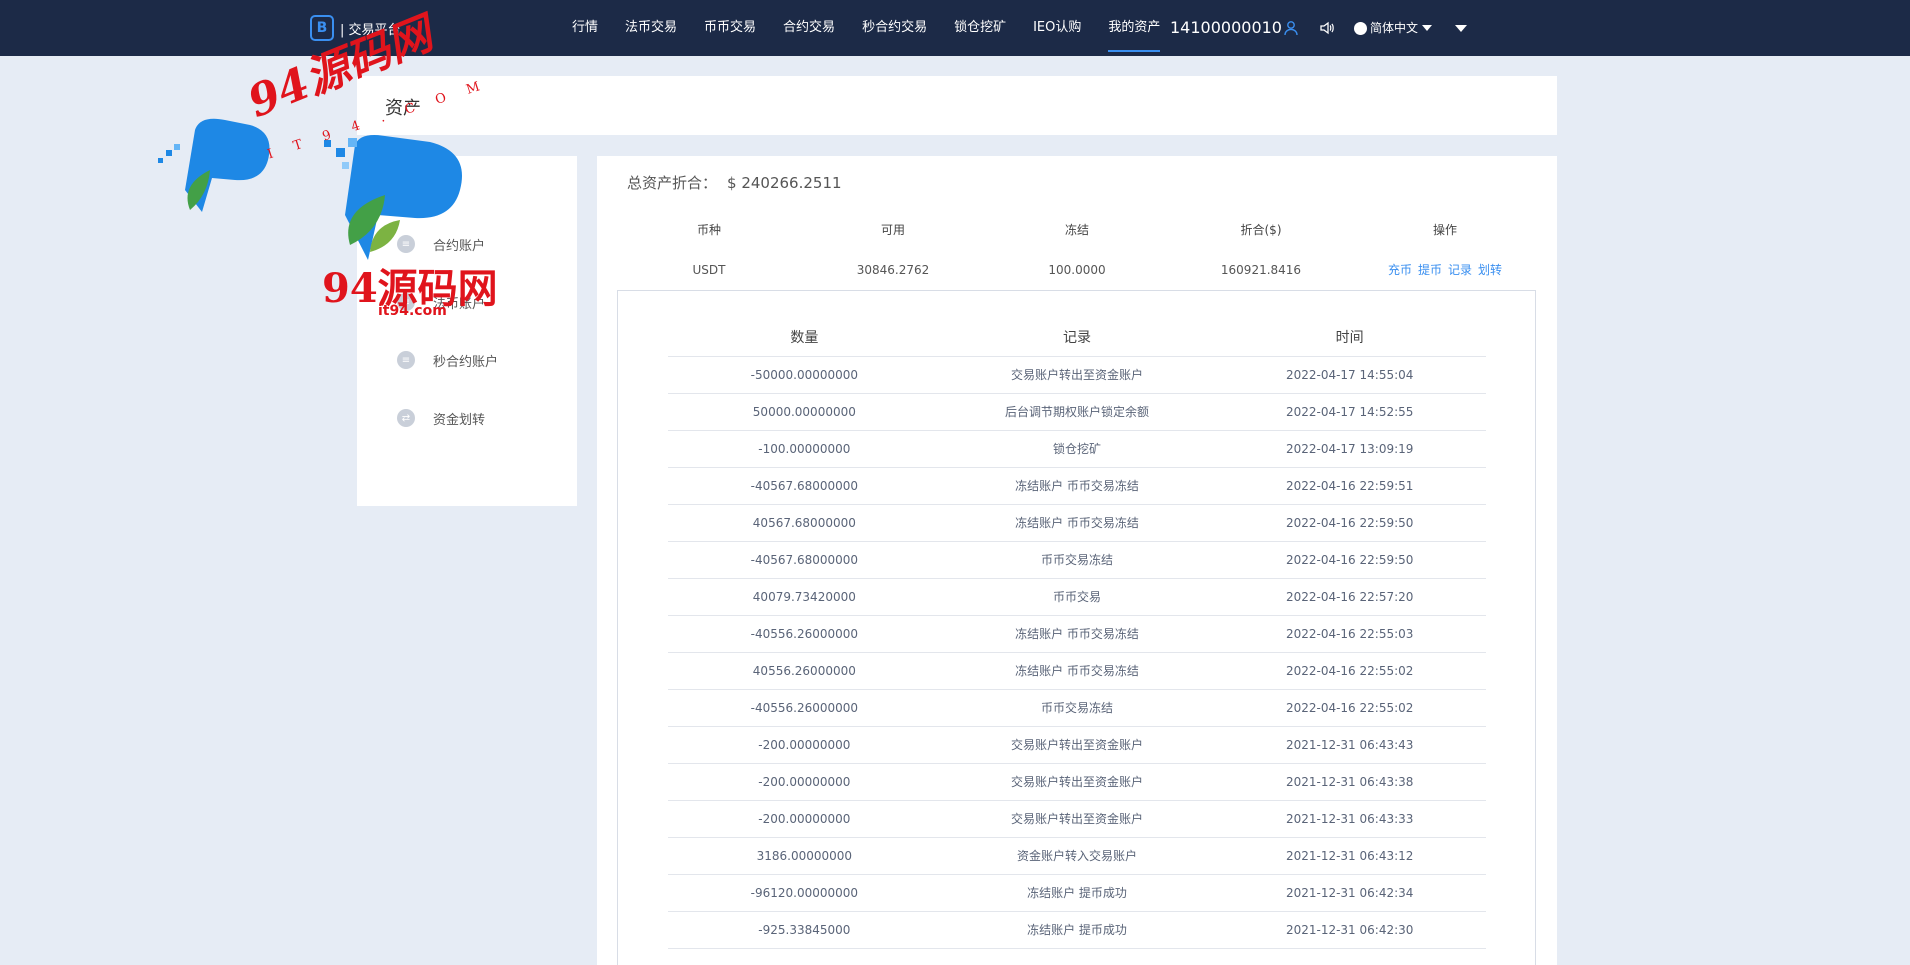 Image resolution: width=1910 pixels, height=965 pixels. Describe the element at coordinates (980, 28) in the screenshot. I see `nav-lock-mining: 锁仓挖矿` at that location.